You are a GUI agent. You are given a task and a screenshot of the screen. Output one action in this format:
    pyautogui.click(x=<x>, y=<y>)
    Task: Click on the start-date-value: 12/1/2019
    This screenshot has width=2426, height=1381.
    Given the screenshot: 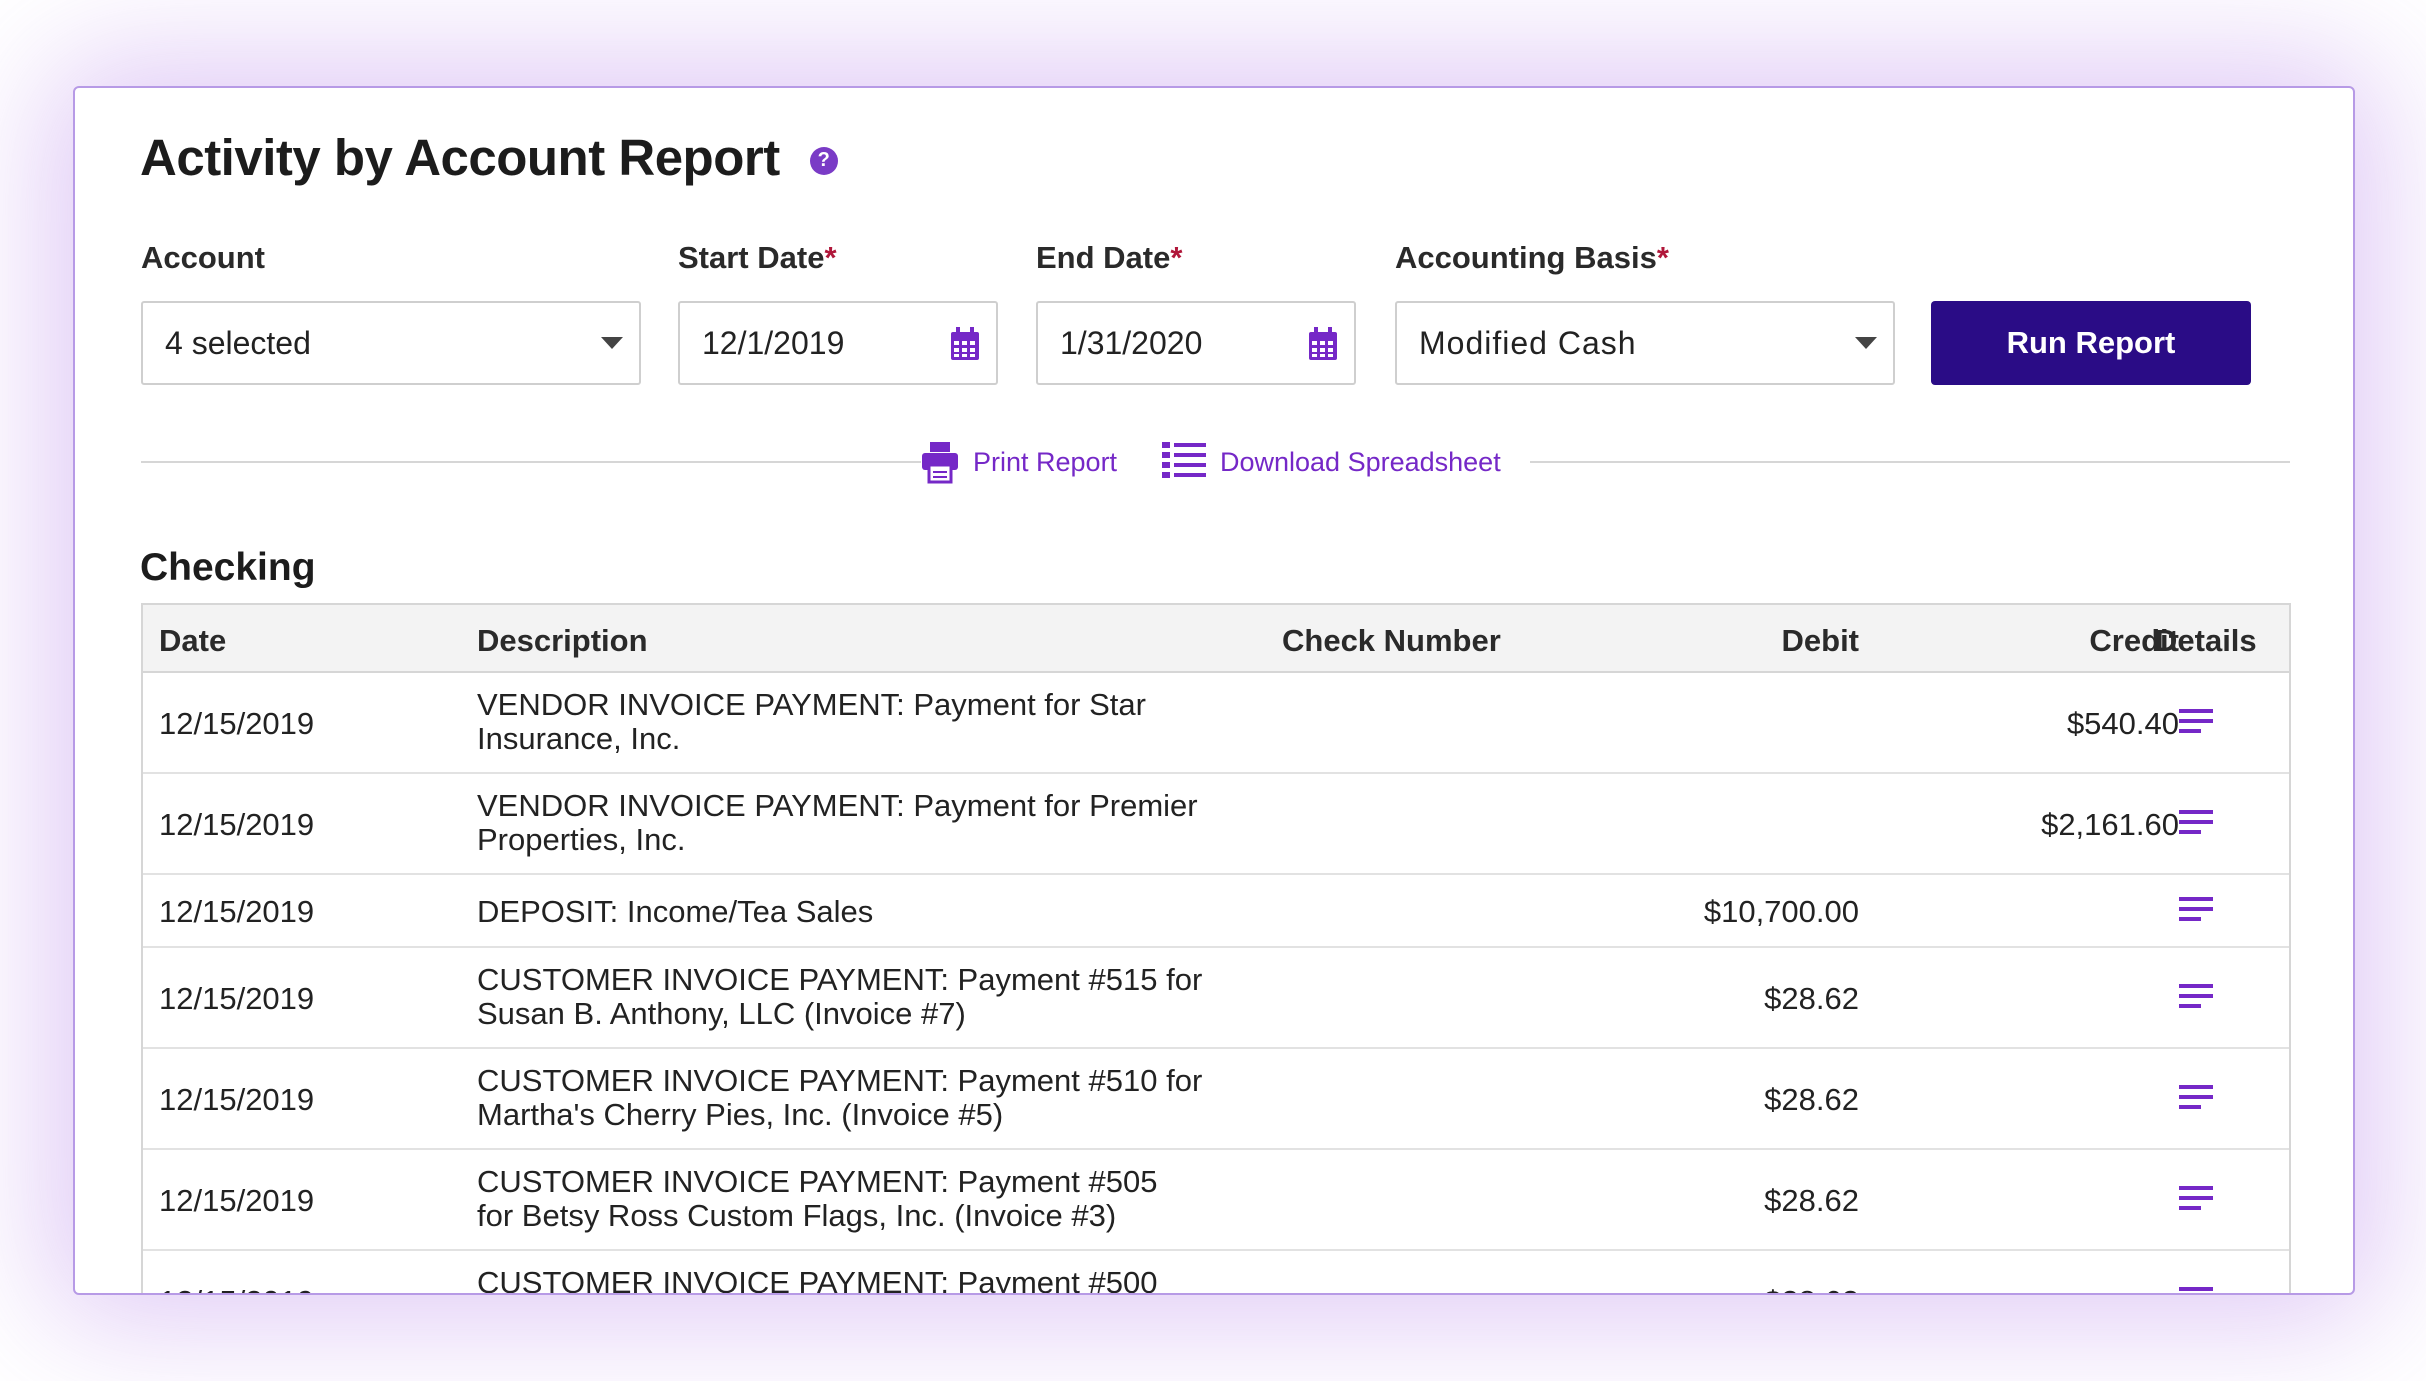 What is the action you would take?
    pyautogui.click(x=773, y=342)
    